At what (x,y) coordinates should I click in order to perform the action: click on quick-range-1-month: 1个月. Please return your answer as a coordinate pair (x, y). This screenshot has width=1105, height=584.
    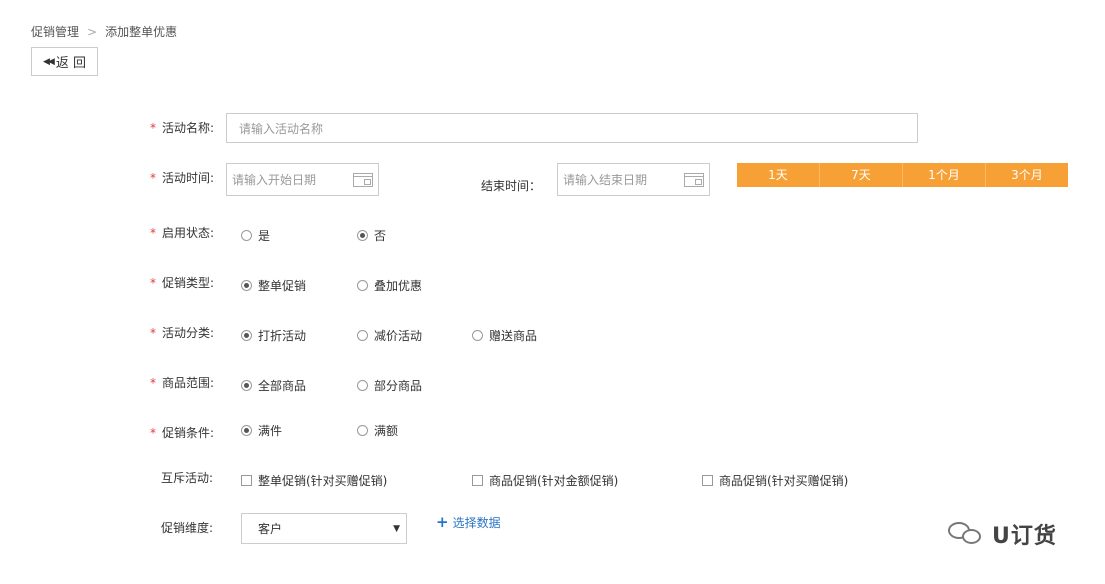
    Looking at the image, I should click on (943, 175).